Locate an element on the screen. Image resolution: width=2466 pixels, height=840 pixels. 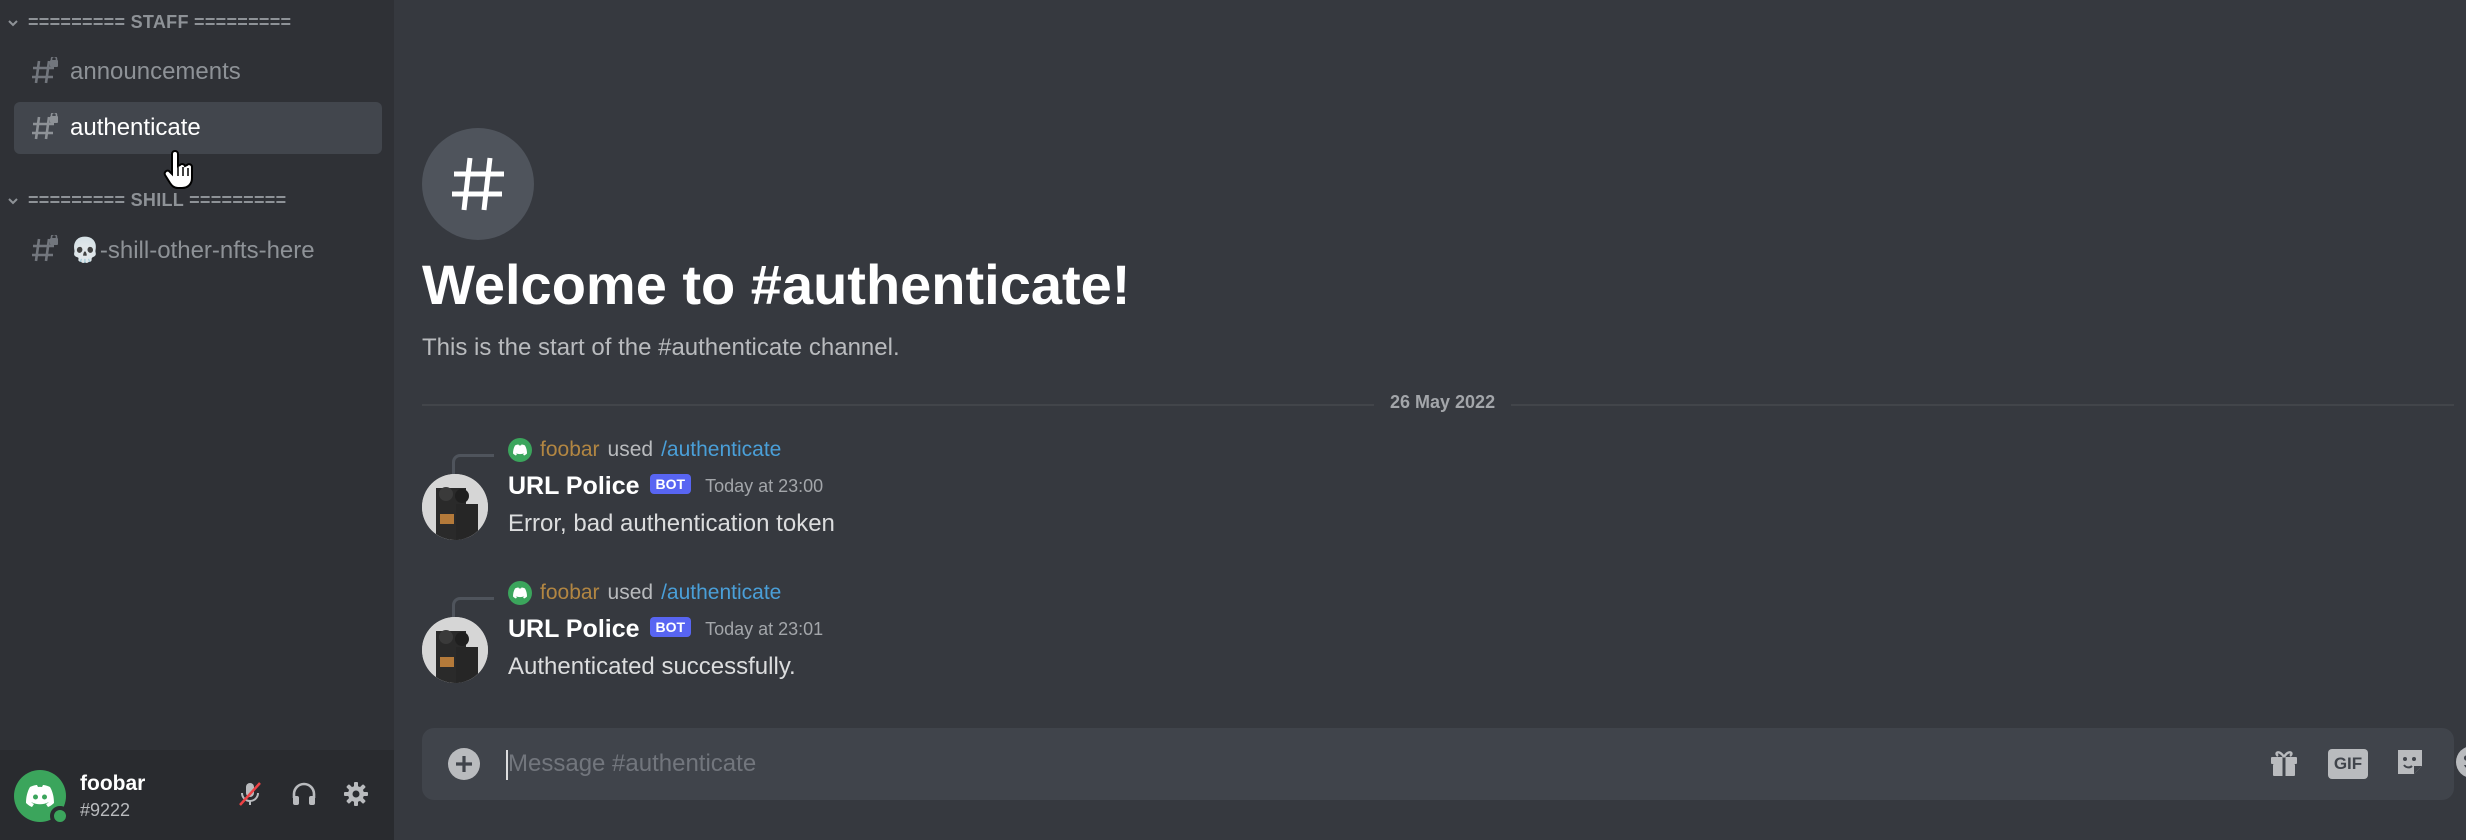
gift-icon is located at coordinates (2284, 764).